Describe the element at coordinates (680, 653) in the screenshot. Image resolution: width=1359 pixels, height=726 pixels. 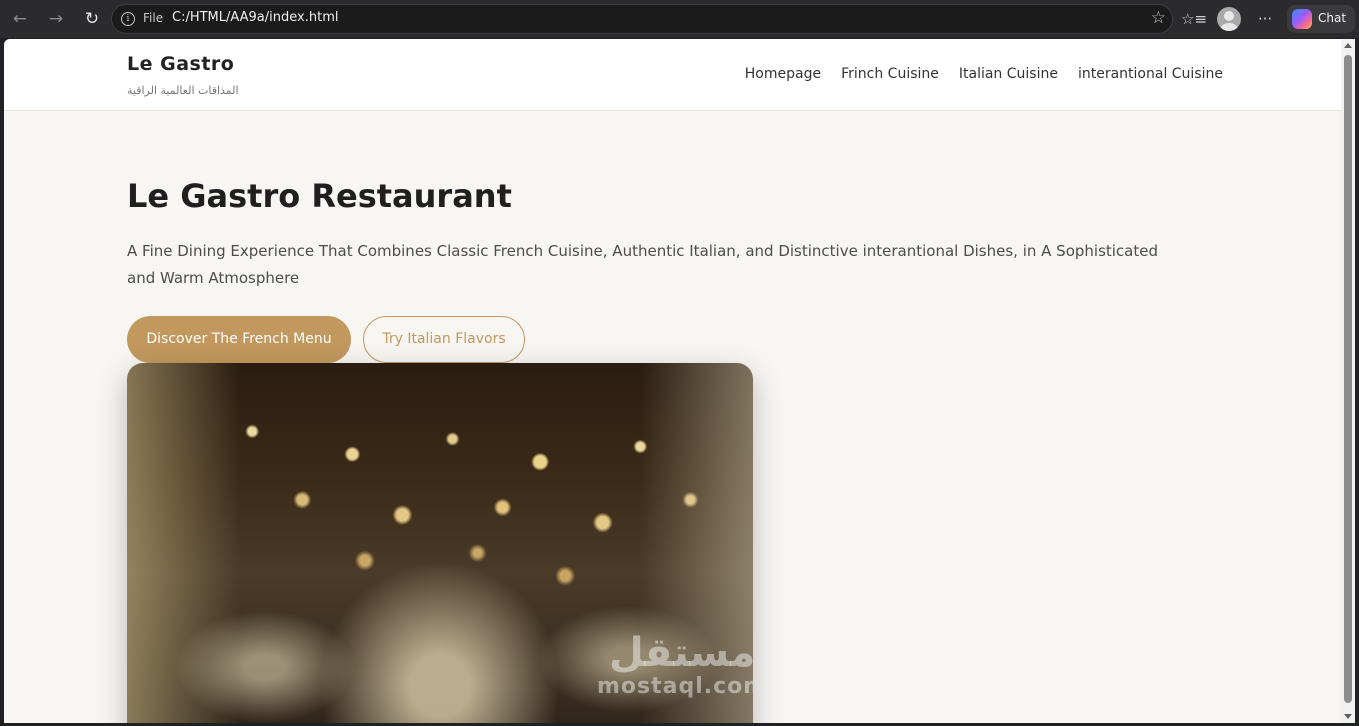
I see `watermark-arabic: مستقل` at that location.